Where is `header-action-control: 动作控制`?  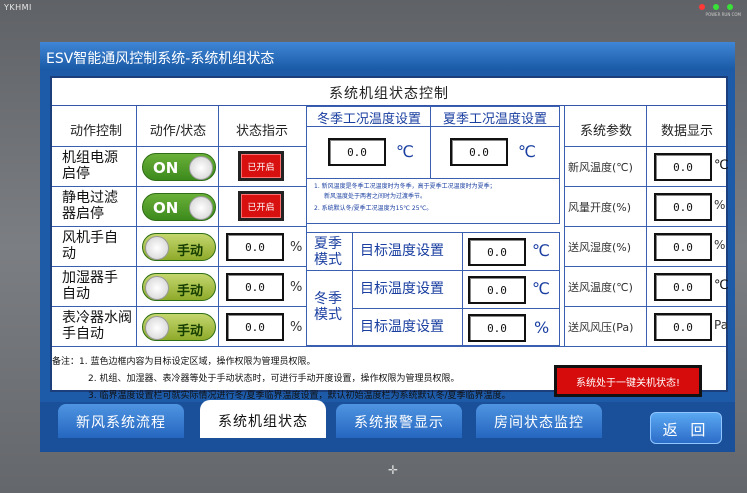 header-action-control: 动作控制 is located at coordinates (95, 131).